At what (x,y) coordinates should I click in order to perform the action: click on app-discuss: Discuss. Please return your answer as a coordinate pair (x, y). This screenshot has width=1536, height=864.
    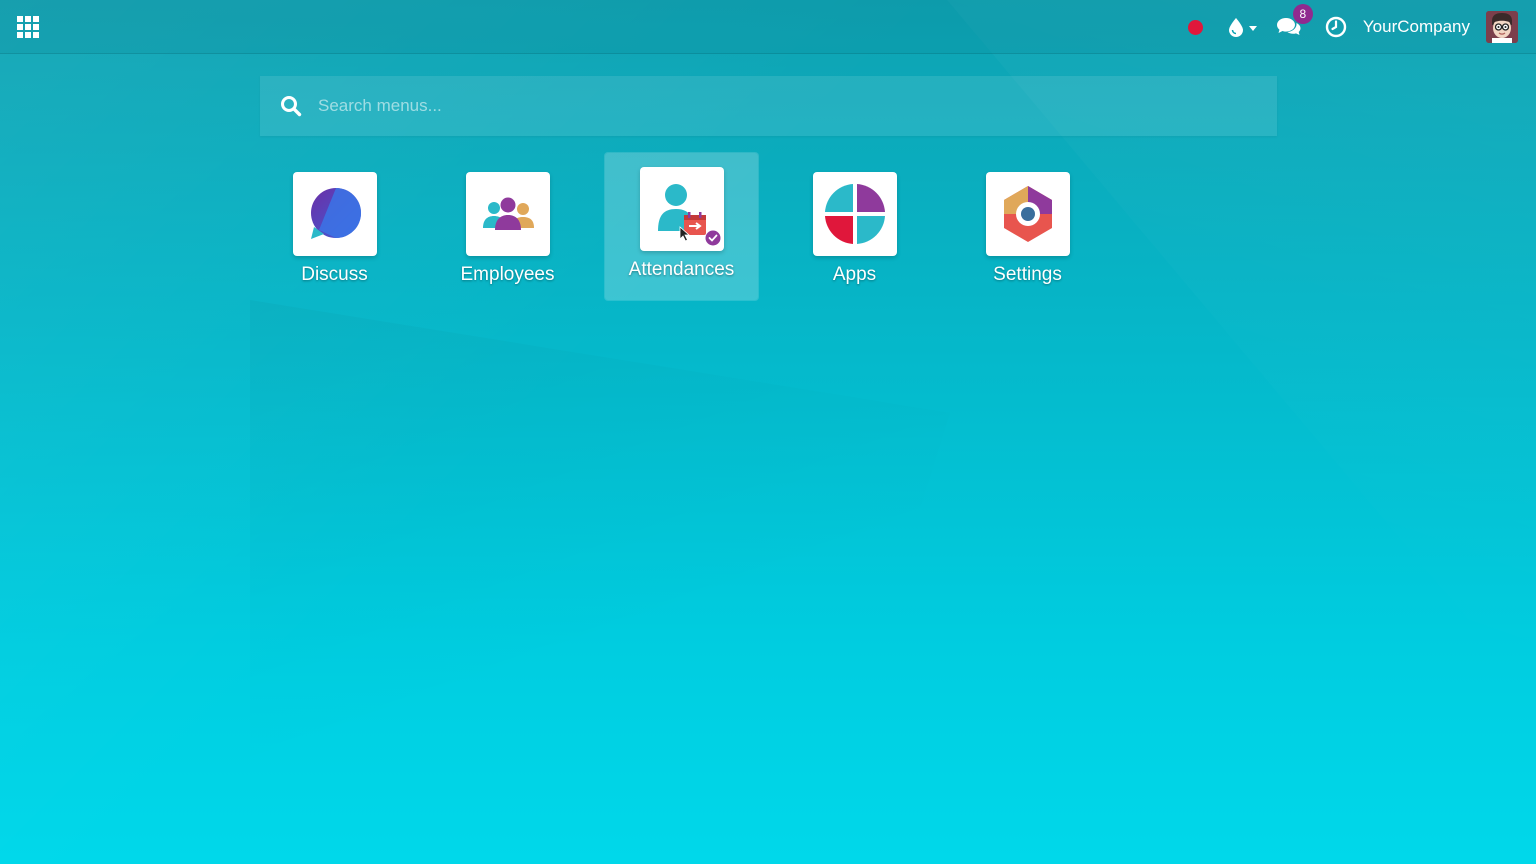
    Looking at the image, I should click on (334, 226).